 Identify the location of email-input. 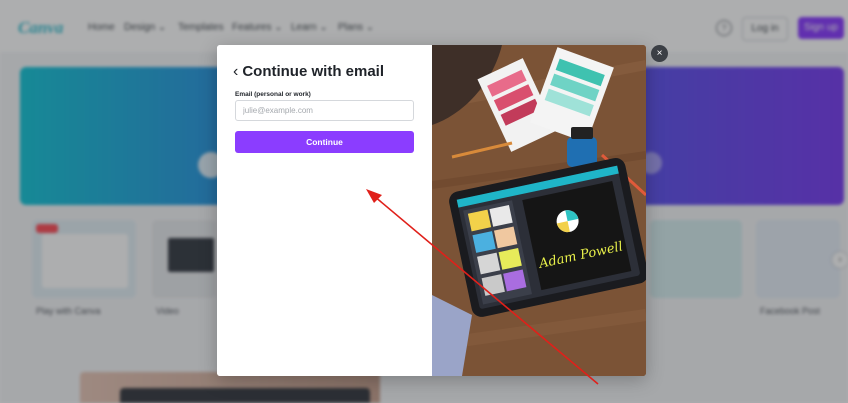
(324, 110).